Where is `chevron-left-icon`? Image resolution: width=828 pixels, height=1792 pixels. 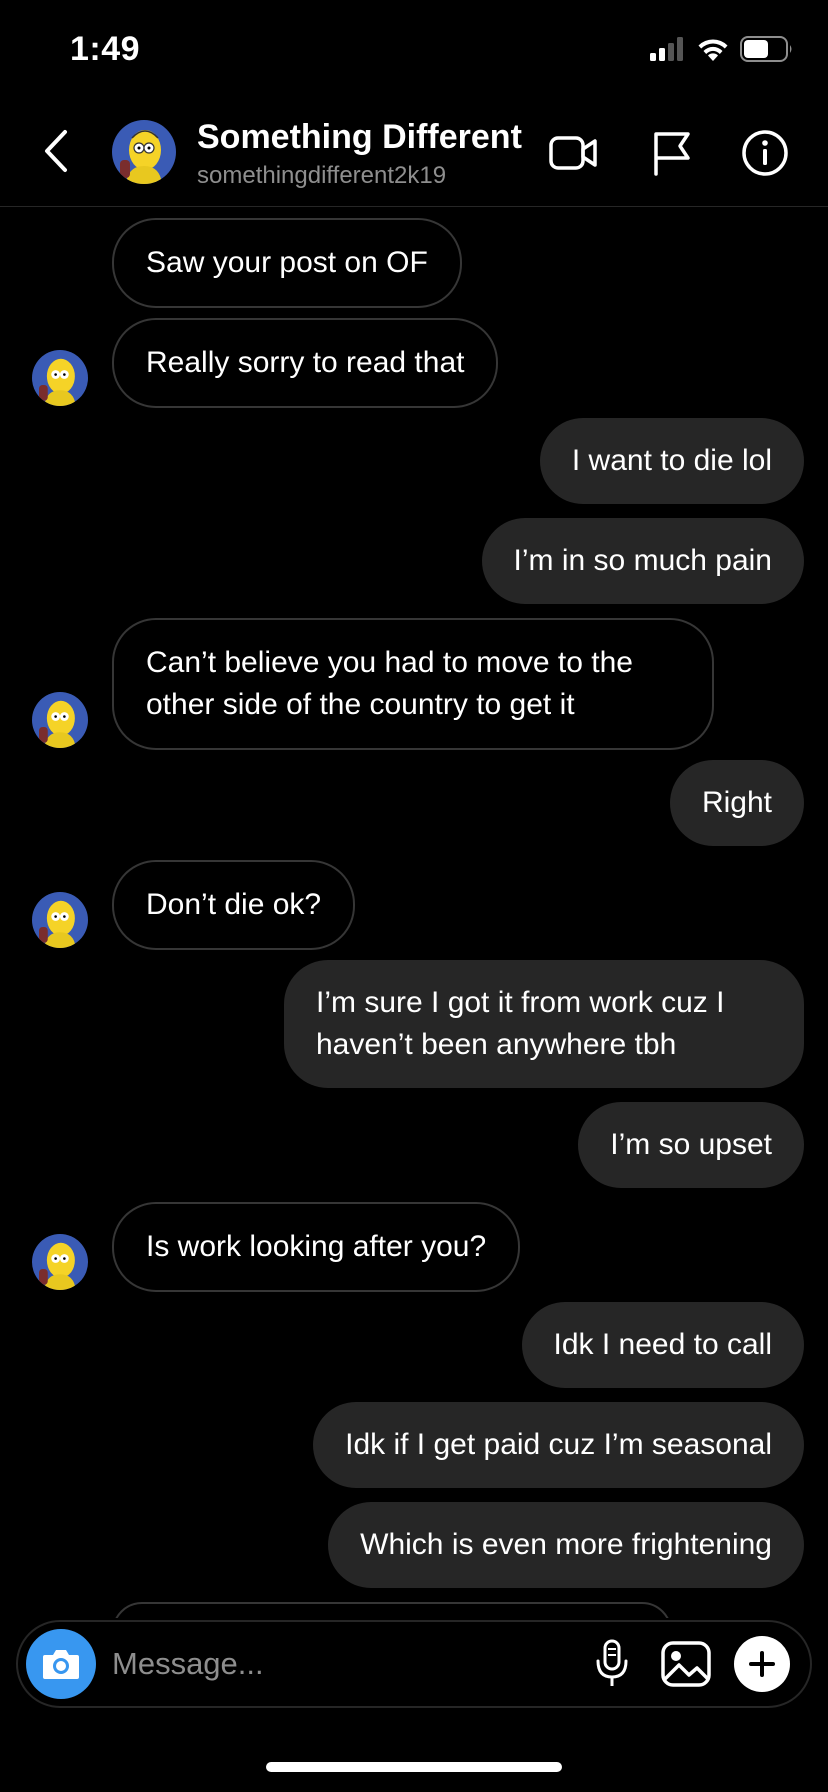
chevron-left-icon is located at coordinates (56, 151).